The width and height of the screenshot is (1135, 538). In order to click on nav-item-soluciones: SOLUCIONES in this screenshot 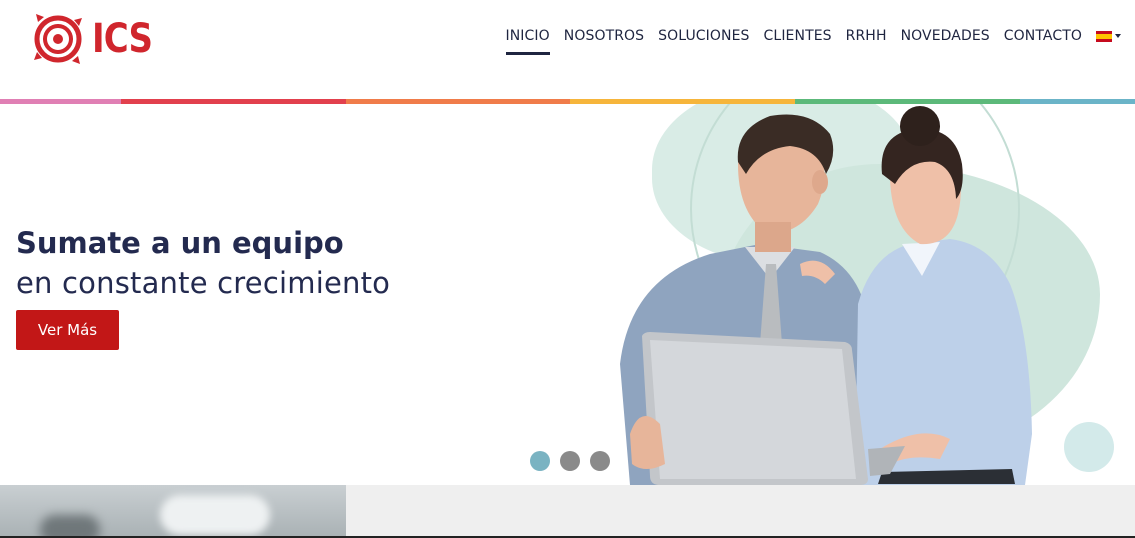, I will do `click(703, 38)`.